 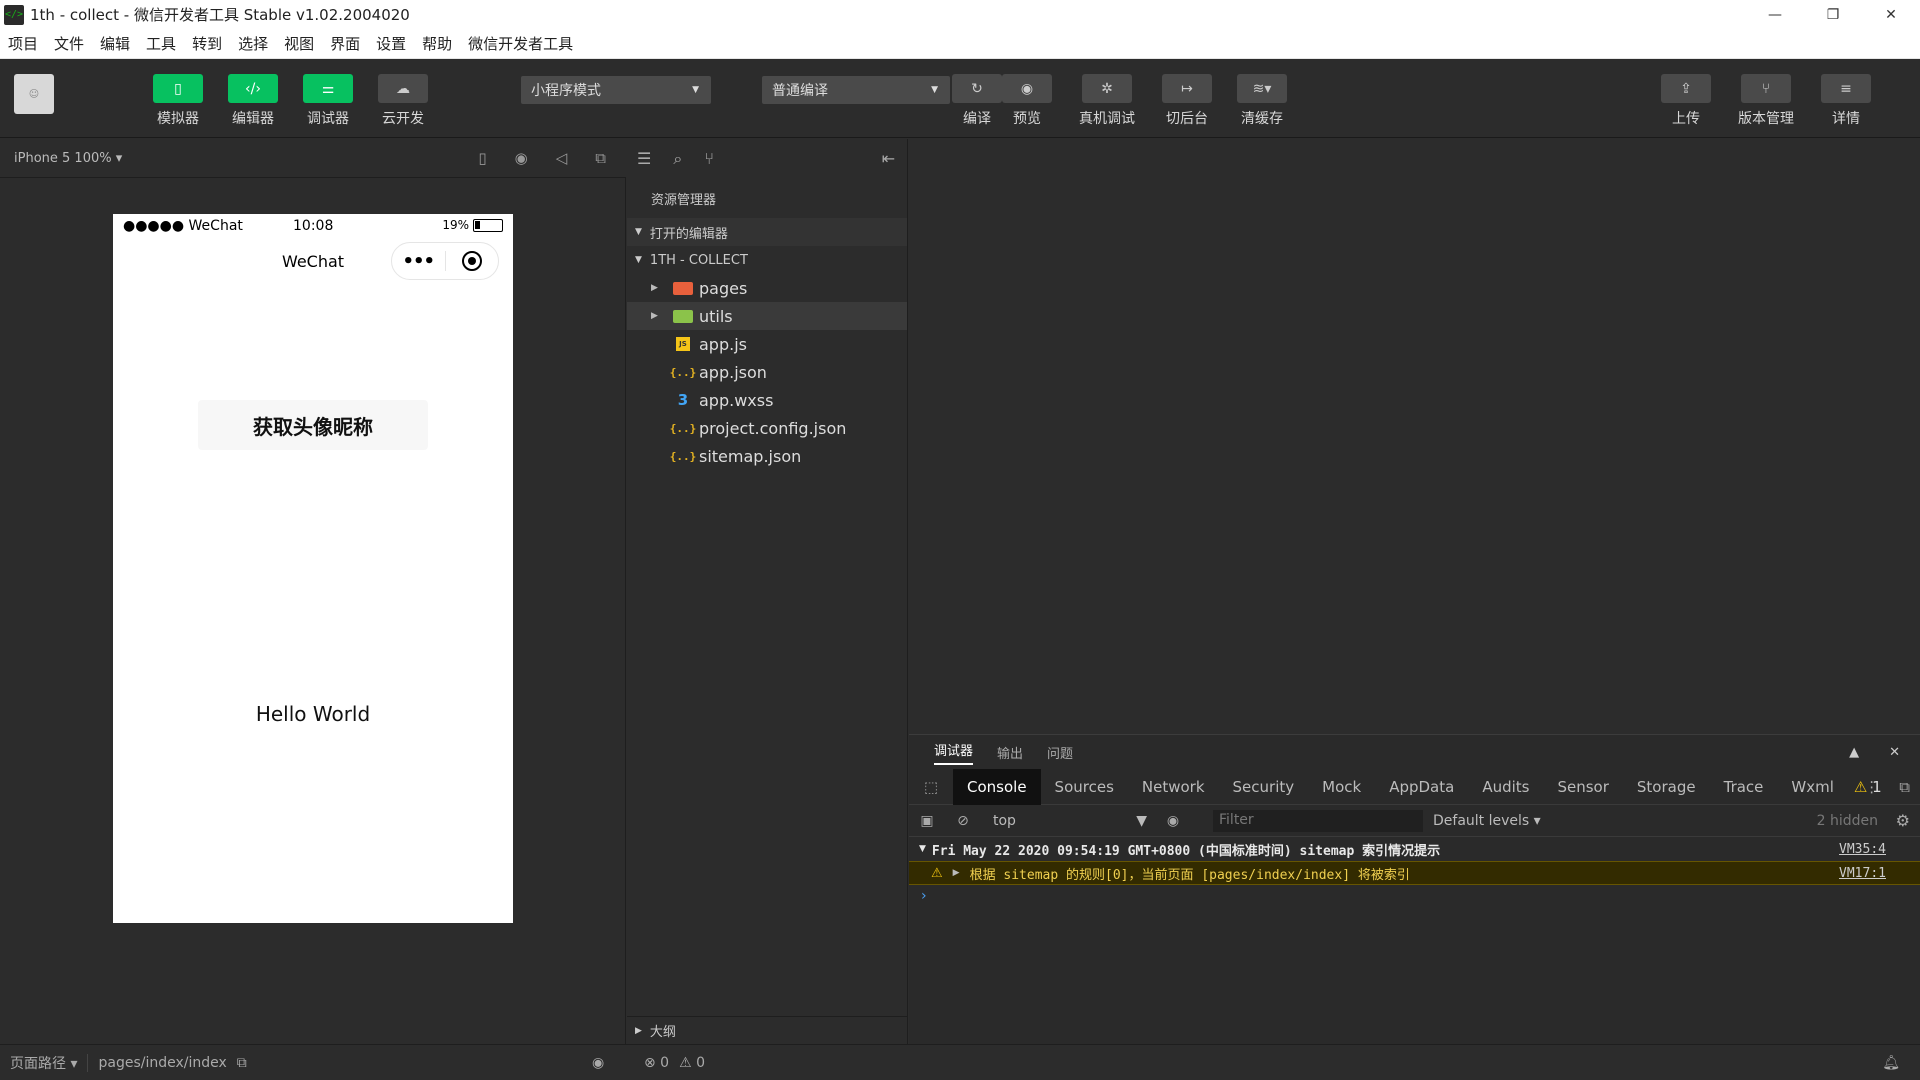 I want to click on maximize-button: ❐, so click(x=1833, y=14).